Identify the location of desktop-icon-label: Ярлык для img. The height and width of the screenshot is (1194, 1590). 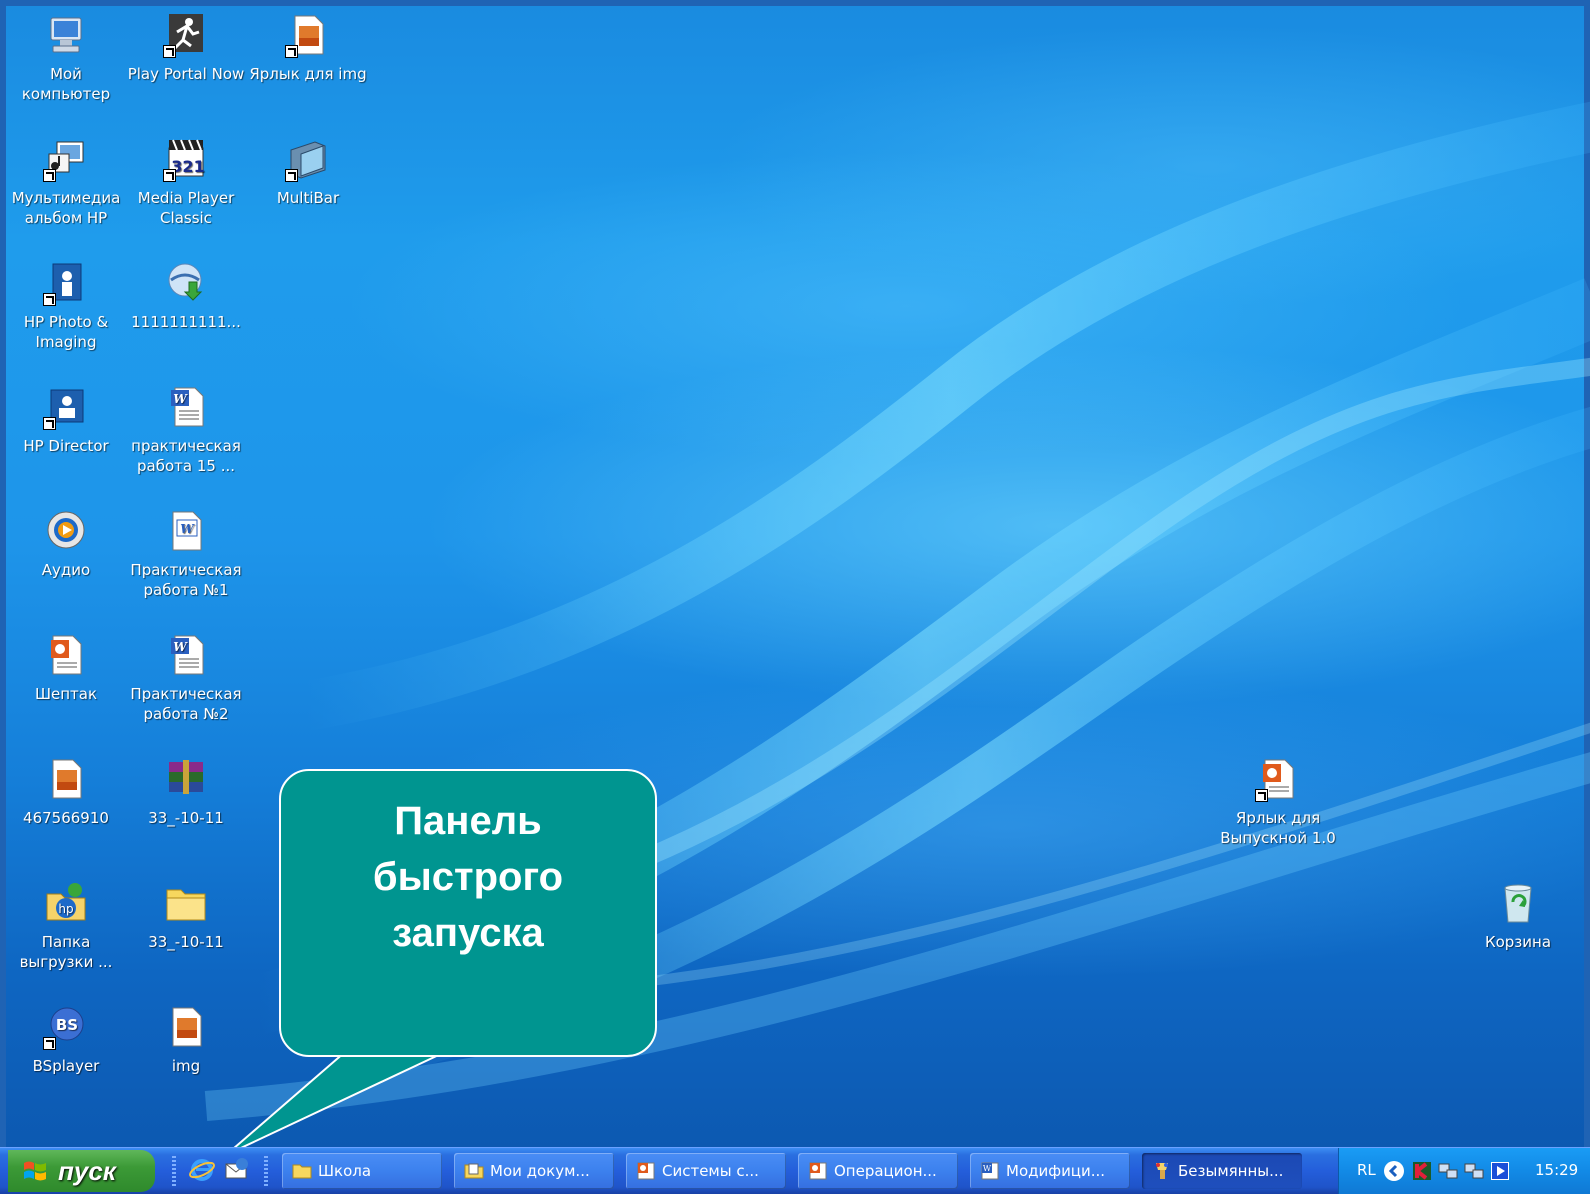
(308, 74).